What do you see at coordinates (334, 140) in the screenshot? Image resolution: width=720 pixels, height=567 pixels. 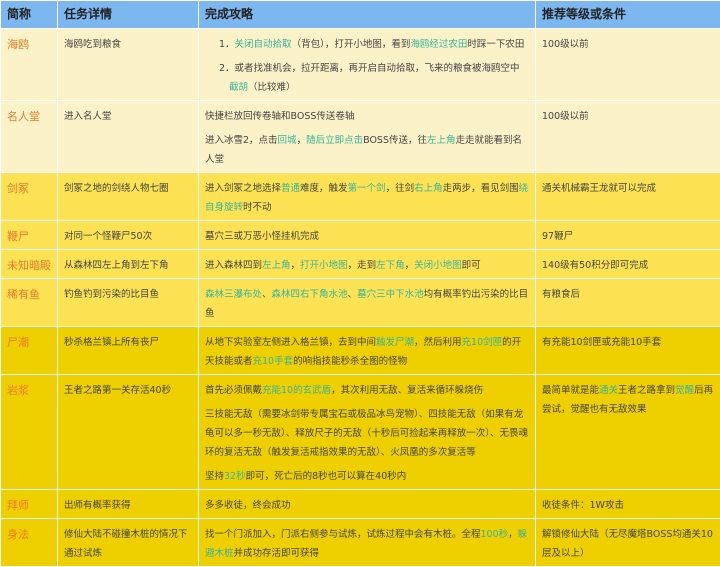 I see `highlight-text: 随后立即点击` at bounding box center [334, 140].